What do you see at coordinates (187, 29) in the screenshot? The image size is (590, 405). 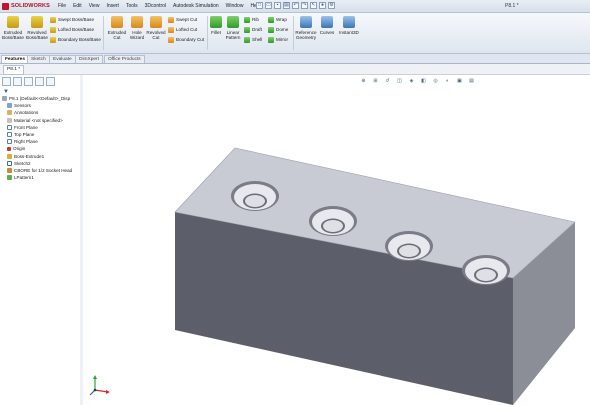 I see `lofted-cut-label: Lofted Cut` at bounding box center [187, 29].